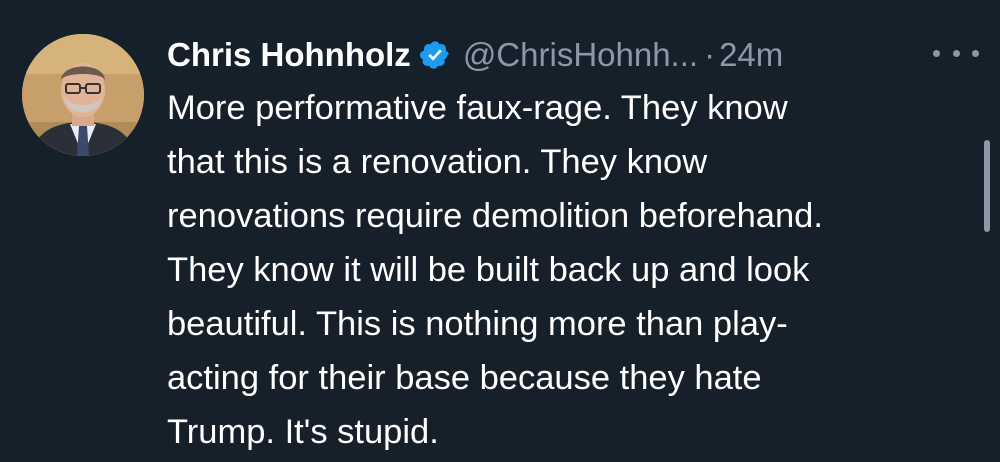 This screenshot has width=1000, height=462. What do you see at coordinates (437, 162) in the screenshot?
I see `tweet-text-line: that this is a renovation. They know` at bounding box center [437, 162].